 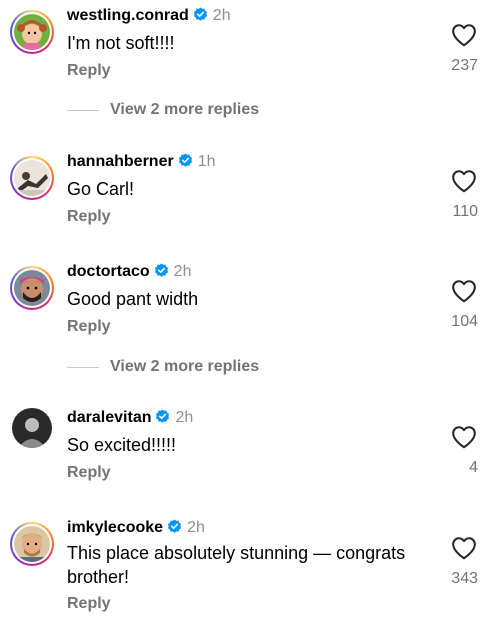 What do you see at coordinates (108, 271) in the screenshot?
I see `comment-username: doctortaco` at bounding box center [108, 271].